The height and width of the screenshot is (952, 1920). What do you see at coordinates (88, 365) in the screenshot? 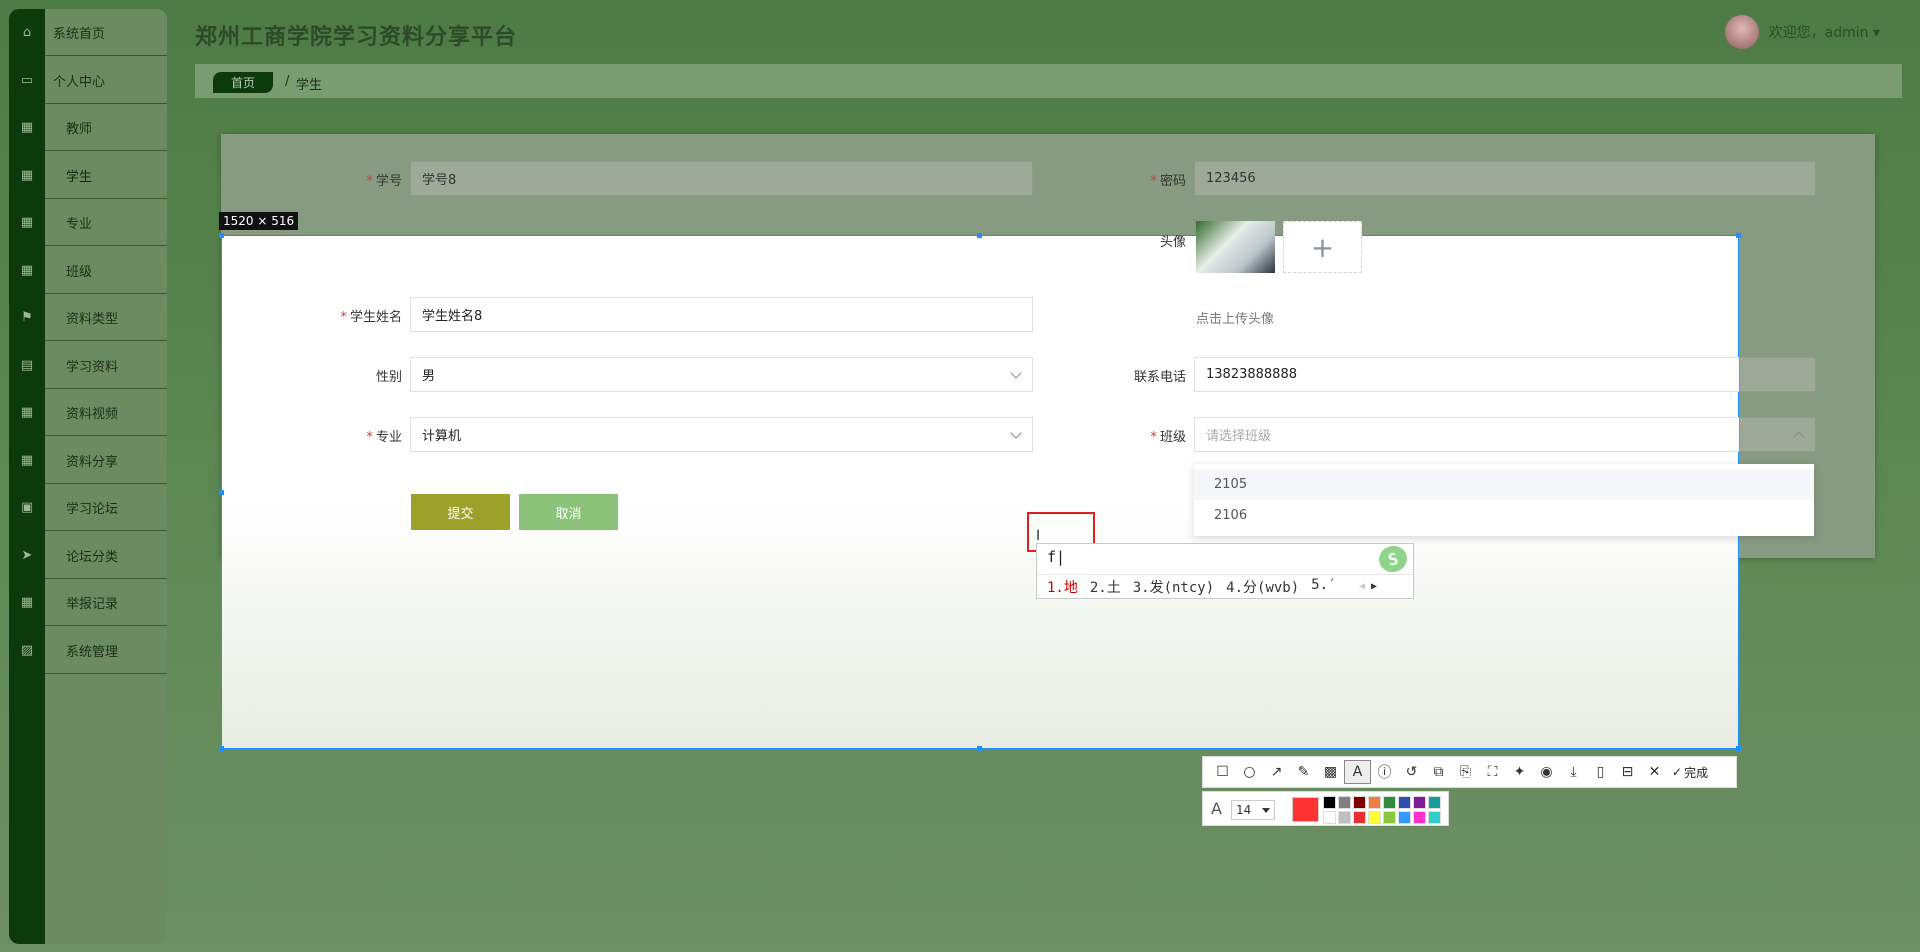
I see `sidebar-item: ▤ 学习资料` at bounding box center [88, 365].